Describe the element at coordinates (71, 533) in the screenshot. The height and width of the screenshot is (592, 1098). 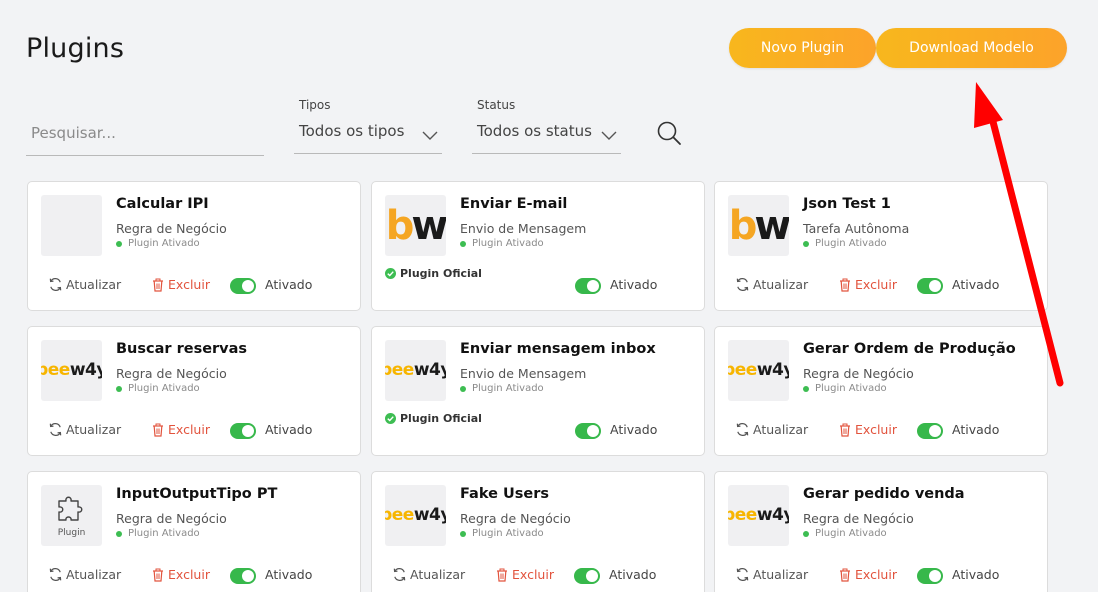
I see `plugin-thumb-label: Plugin` at that location.